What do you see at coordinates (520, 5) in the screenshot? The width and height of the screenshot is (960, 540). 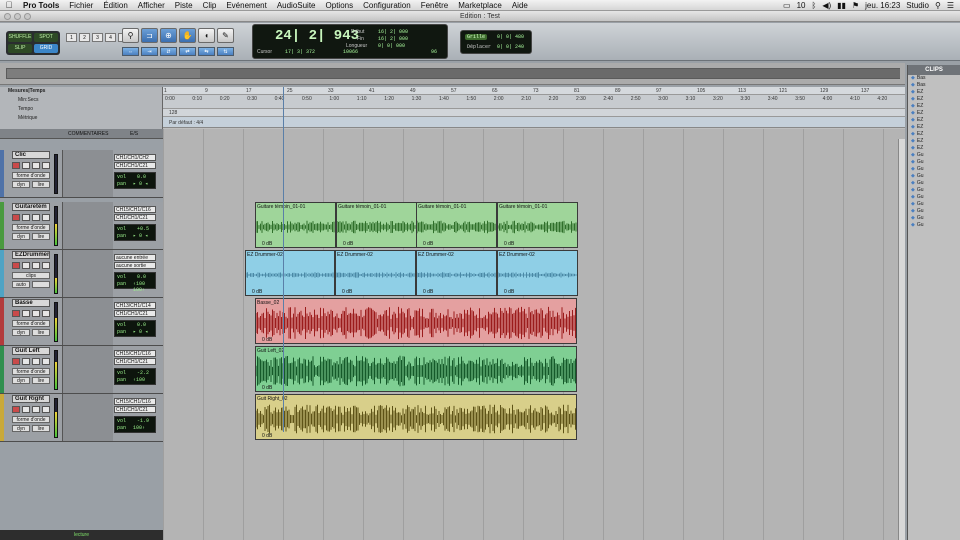 I see `menu-aide: Aide` at bounding box center [520, 5].